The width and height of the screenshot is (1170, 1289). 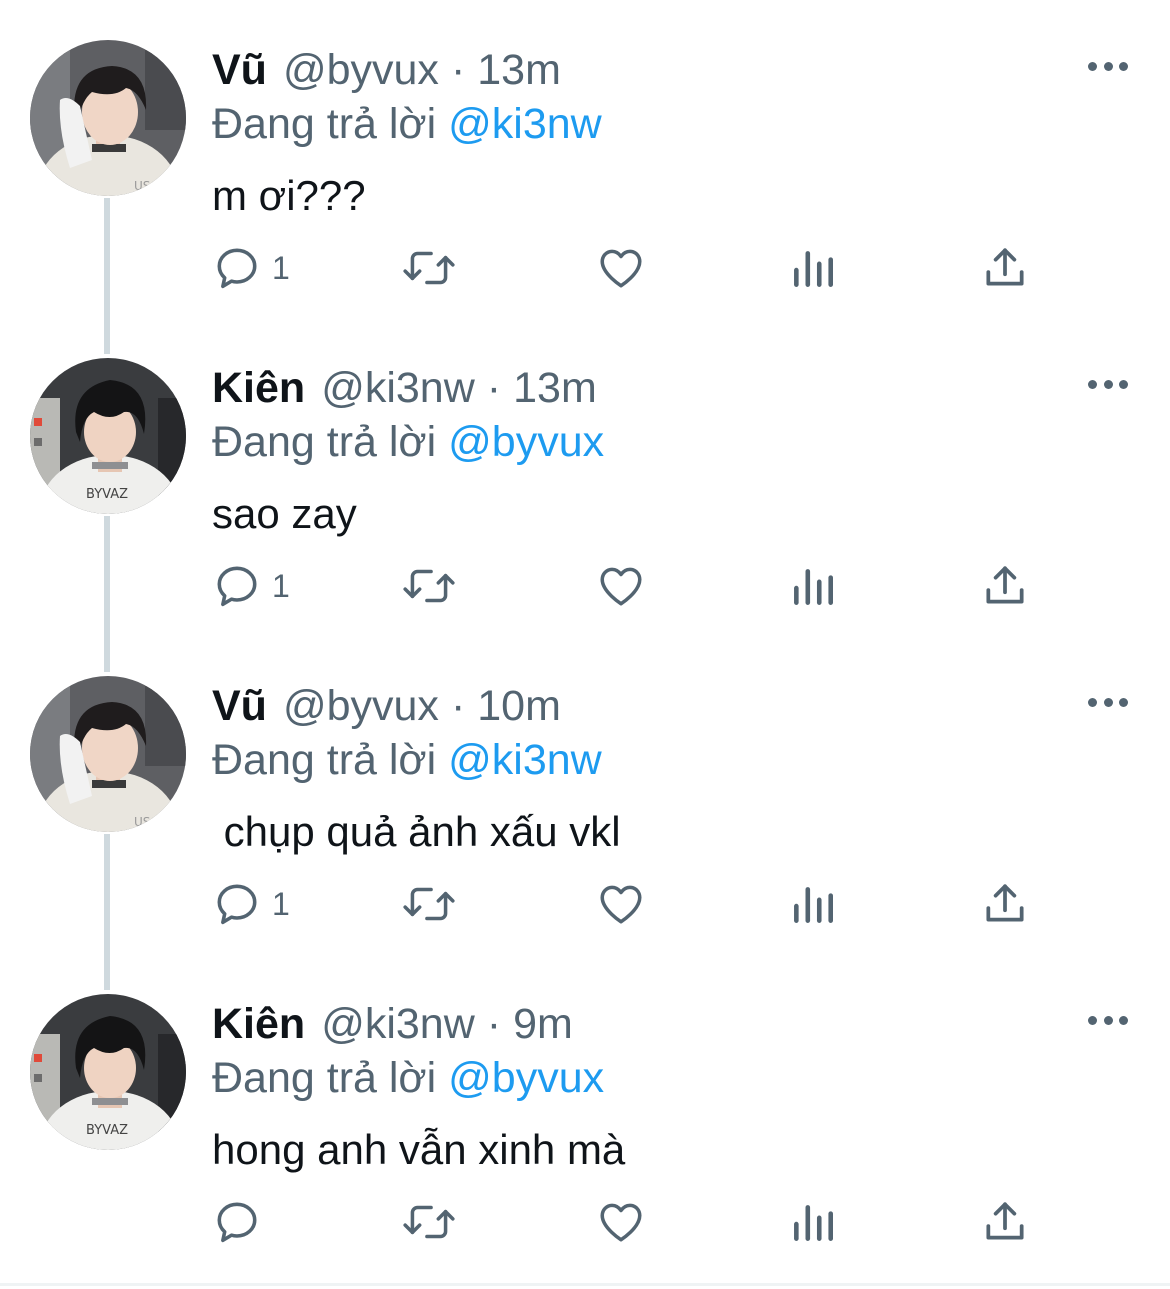 I want to click on tweet-header: Kiên @ki3nw · 9m, so click(x=392, y=1024).